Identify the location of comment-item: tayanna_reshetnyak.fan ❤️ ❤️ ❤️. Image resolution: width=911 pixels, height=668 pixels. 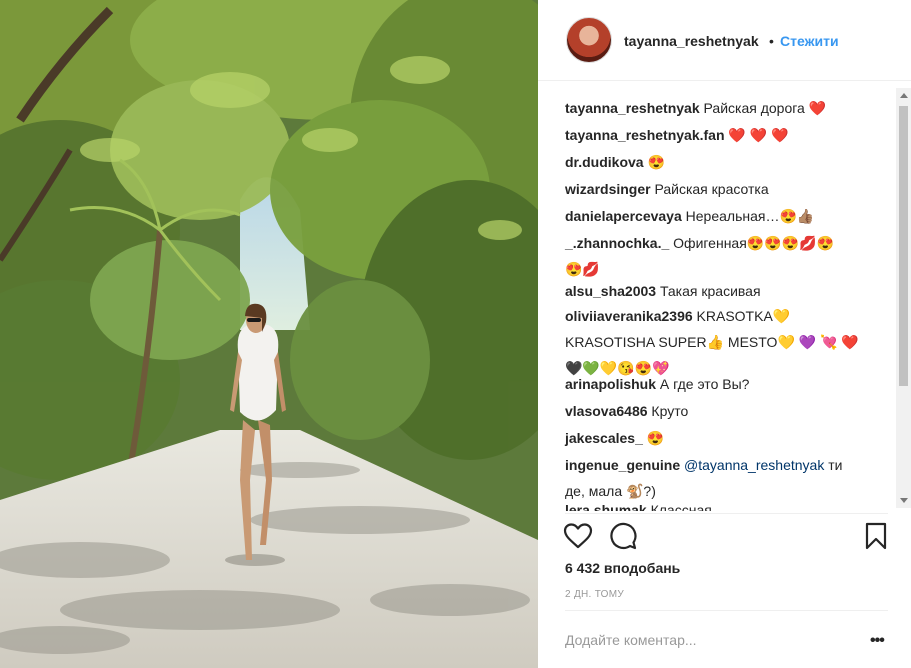
(727, 135).